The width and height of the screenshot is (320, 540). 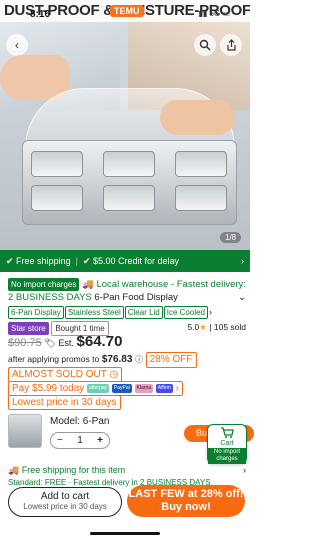 I want to click on quantity-value: 1, so click(x=80, y=440).